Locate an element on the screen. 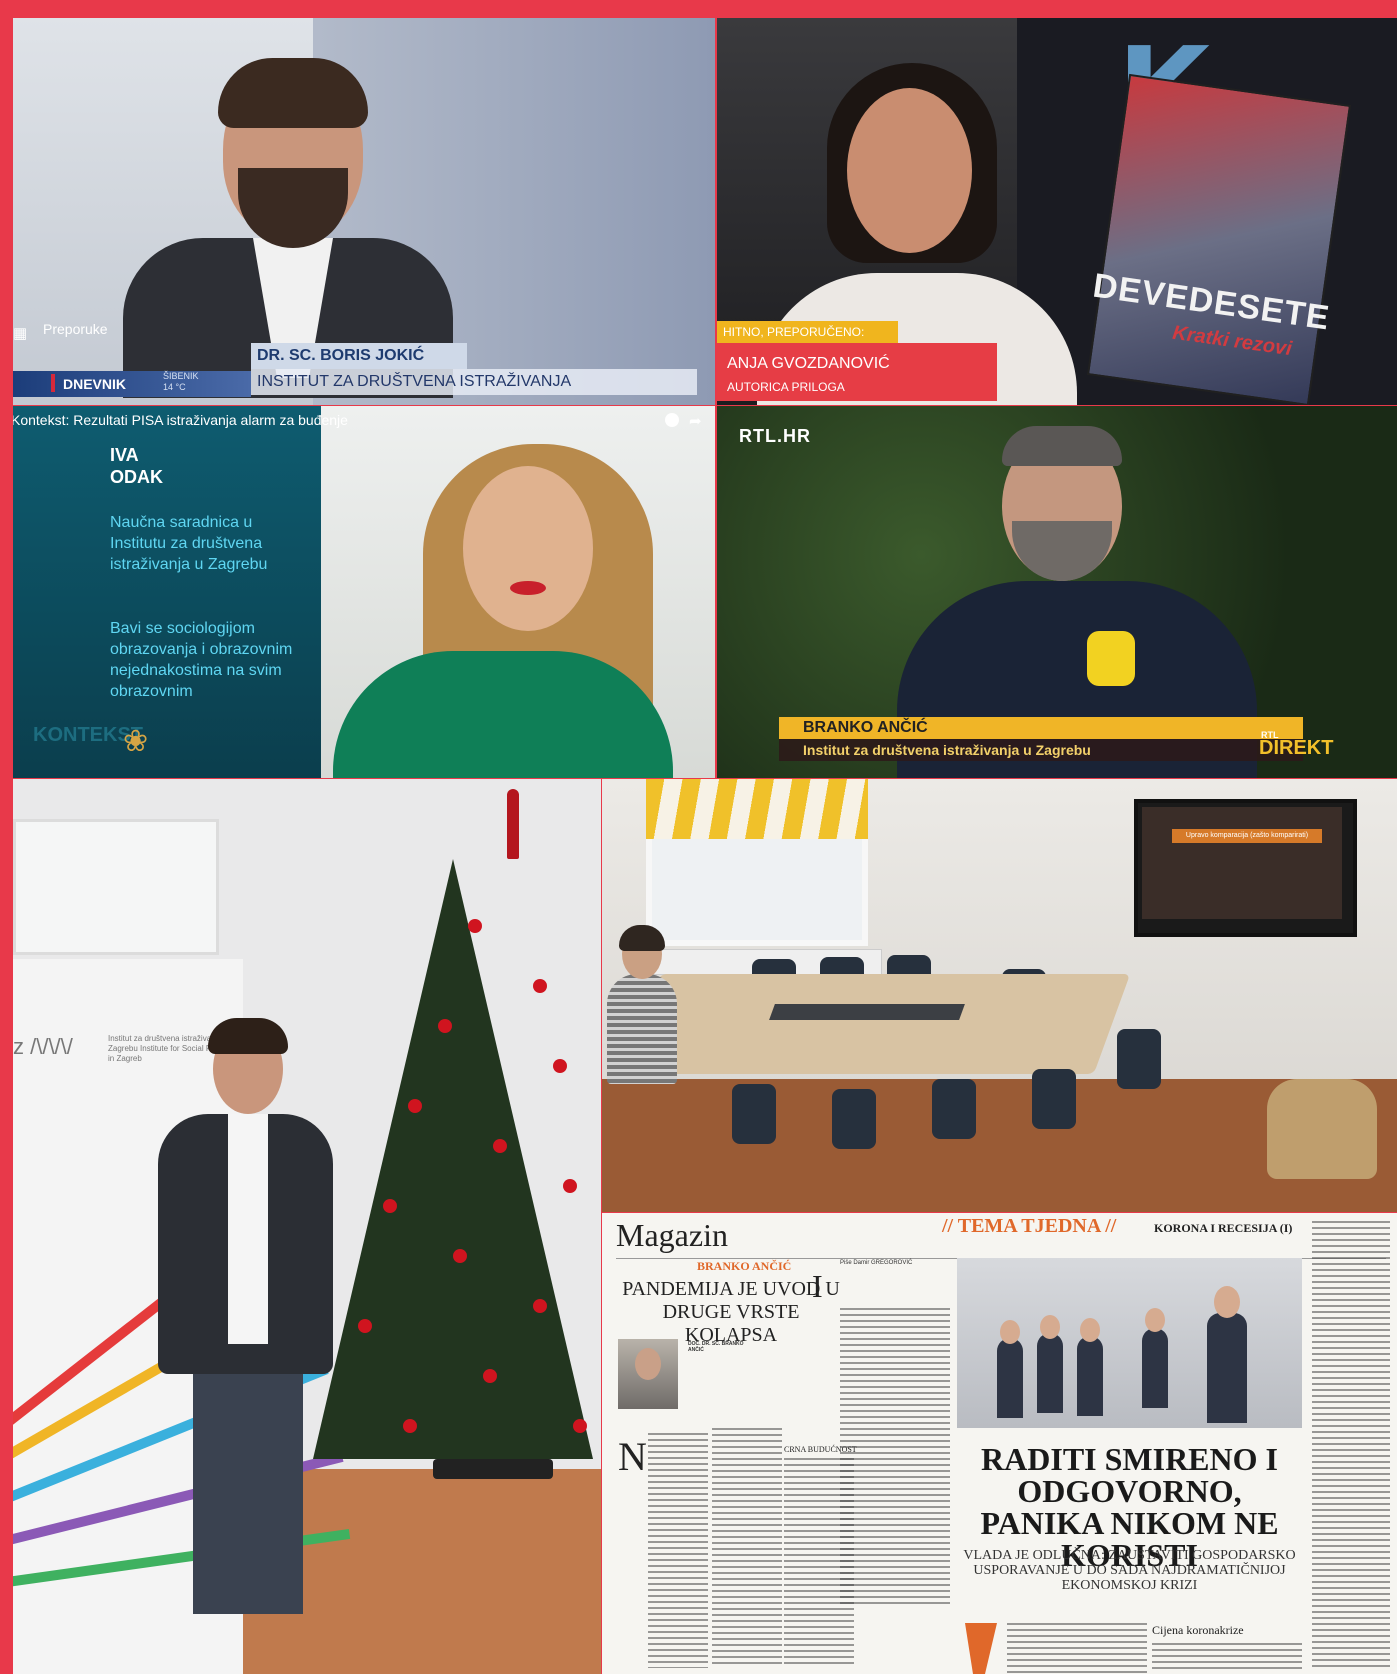 Image resolution: width=1397 pixels, height=1674 pixels. share-icon: ➦ is located at coordinates (695, 421).